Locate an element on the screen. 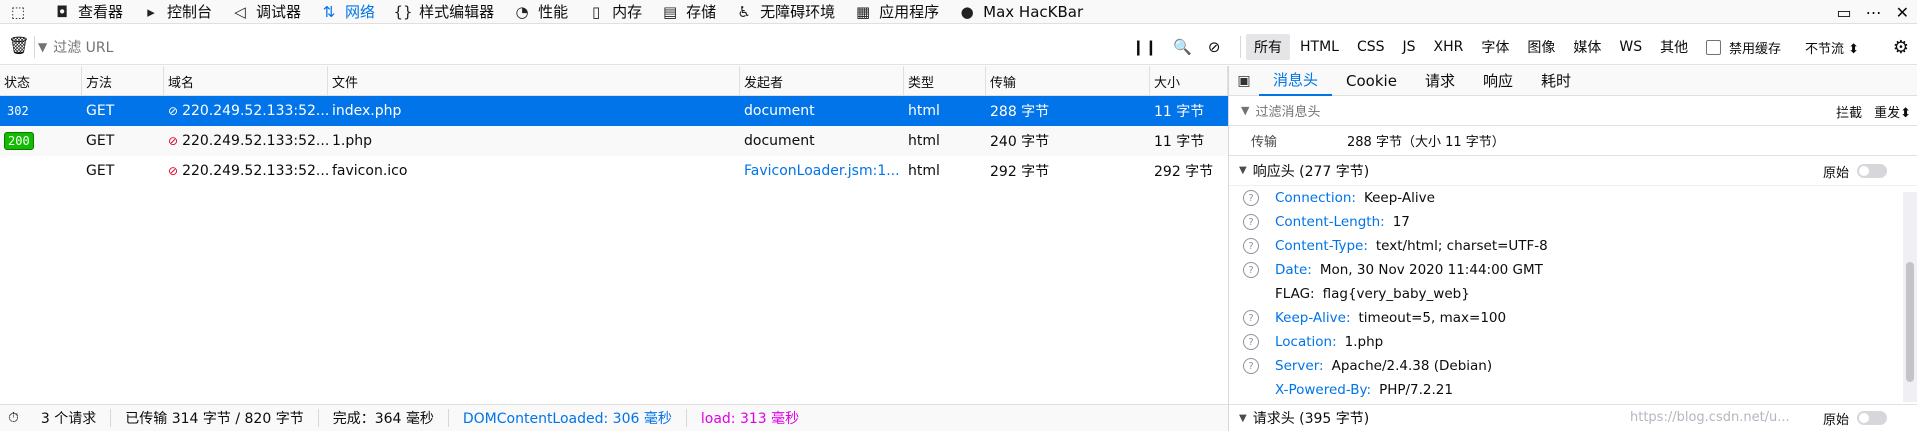 The width and height of the screenshot is (1917, 431). toolbar-tab-9: ♿ 无障碍环境 is located at coordinates (784, 12).